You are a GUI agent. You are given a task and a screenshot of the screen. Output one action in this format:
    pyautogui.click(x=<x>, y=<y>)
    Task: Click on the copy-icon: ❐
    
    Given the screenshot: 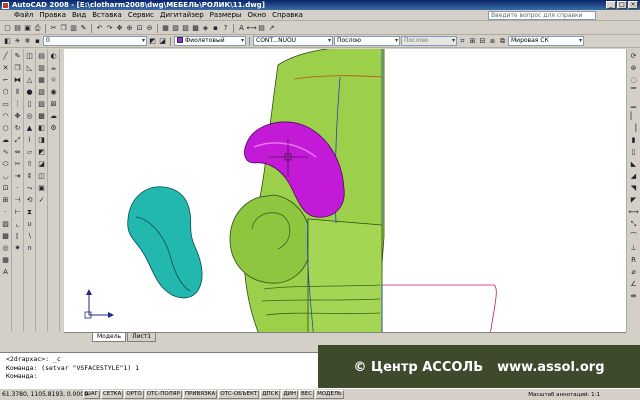 What is the action you would take?
    pyautogui.click(x=63, y=28)
    